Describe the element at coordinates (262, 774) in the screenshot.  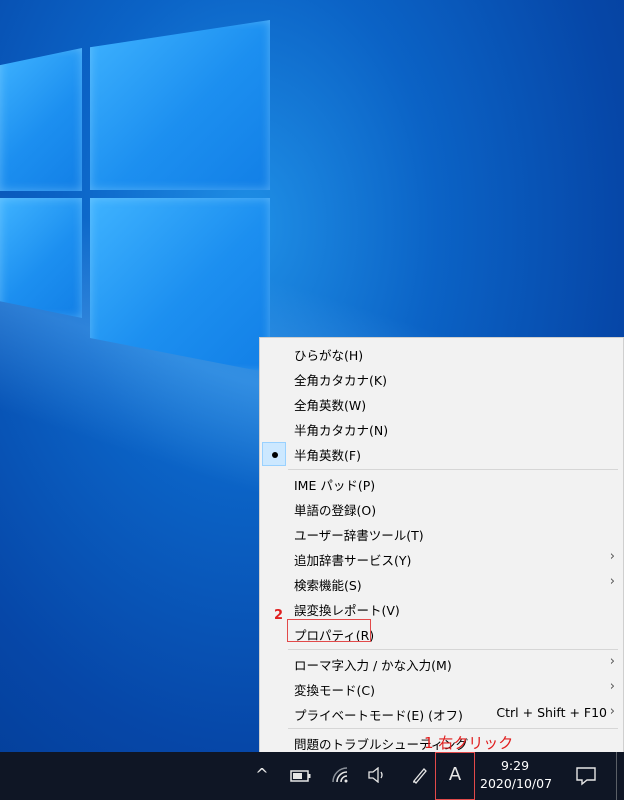
I see `tray-expand-button: ^` at that location.